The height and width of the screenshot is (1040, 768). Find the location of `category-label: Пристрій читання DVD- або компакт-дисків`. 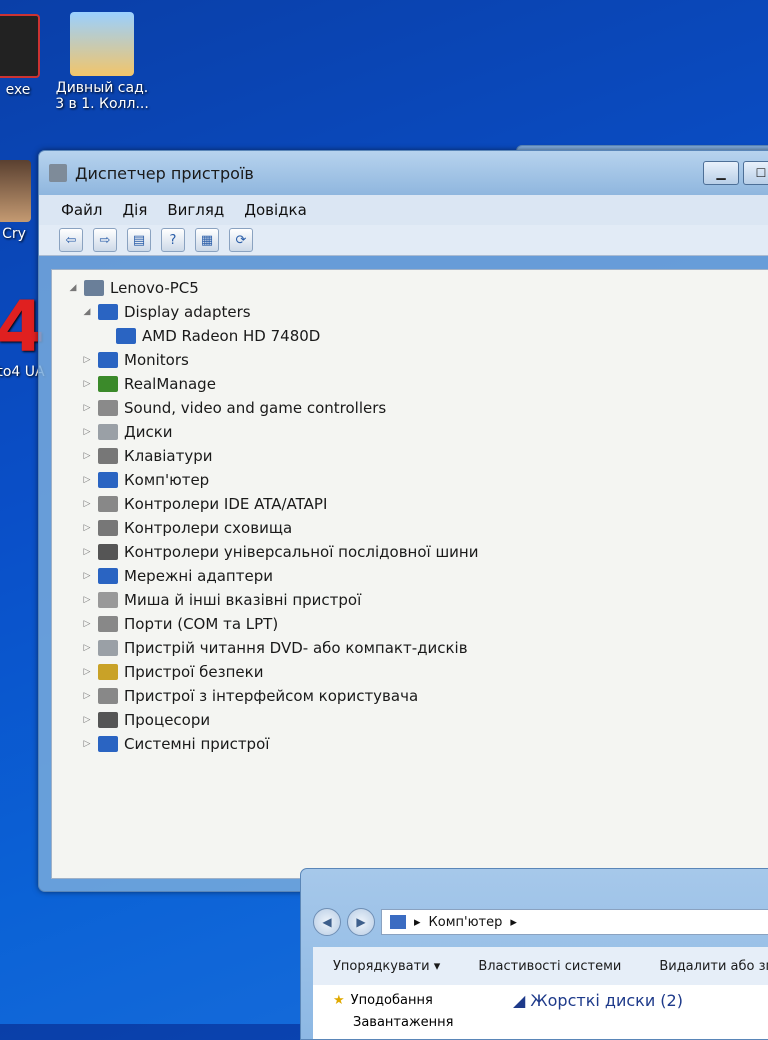

category-label: Пристрій читання DVD- або компакт-дисків is located at coordinates (296, 648).